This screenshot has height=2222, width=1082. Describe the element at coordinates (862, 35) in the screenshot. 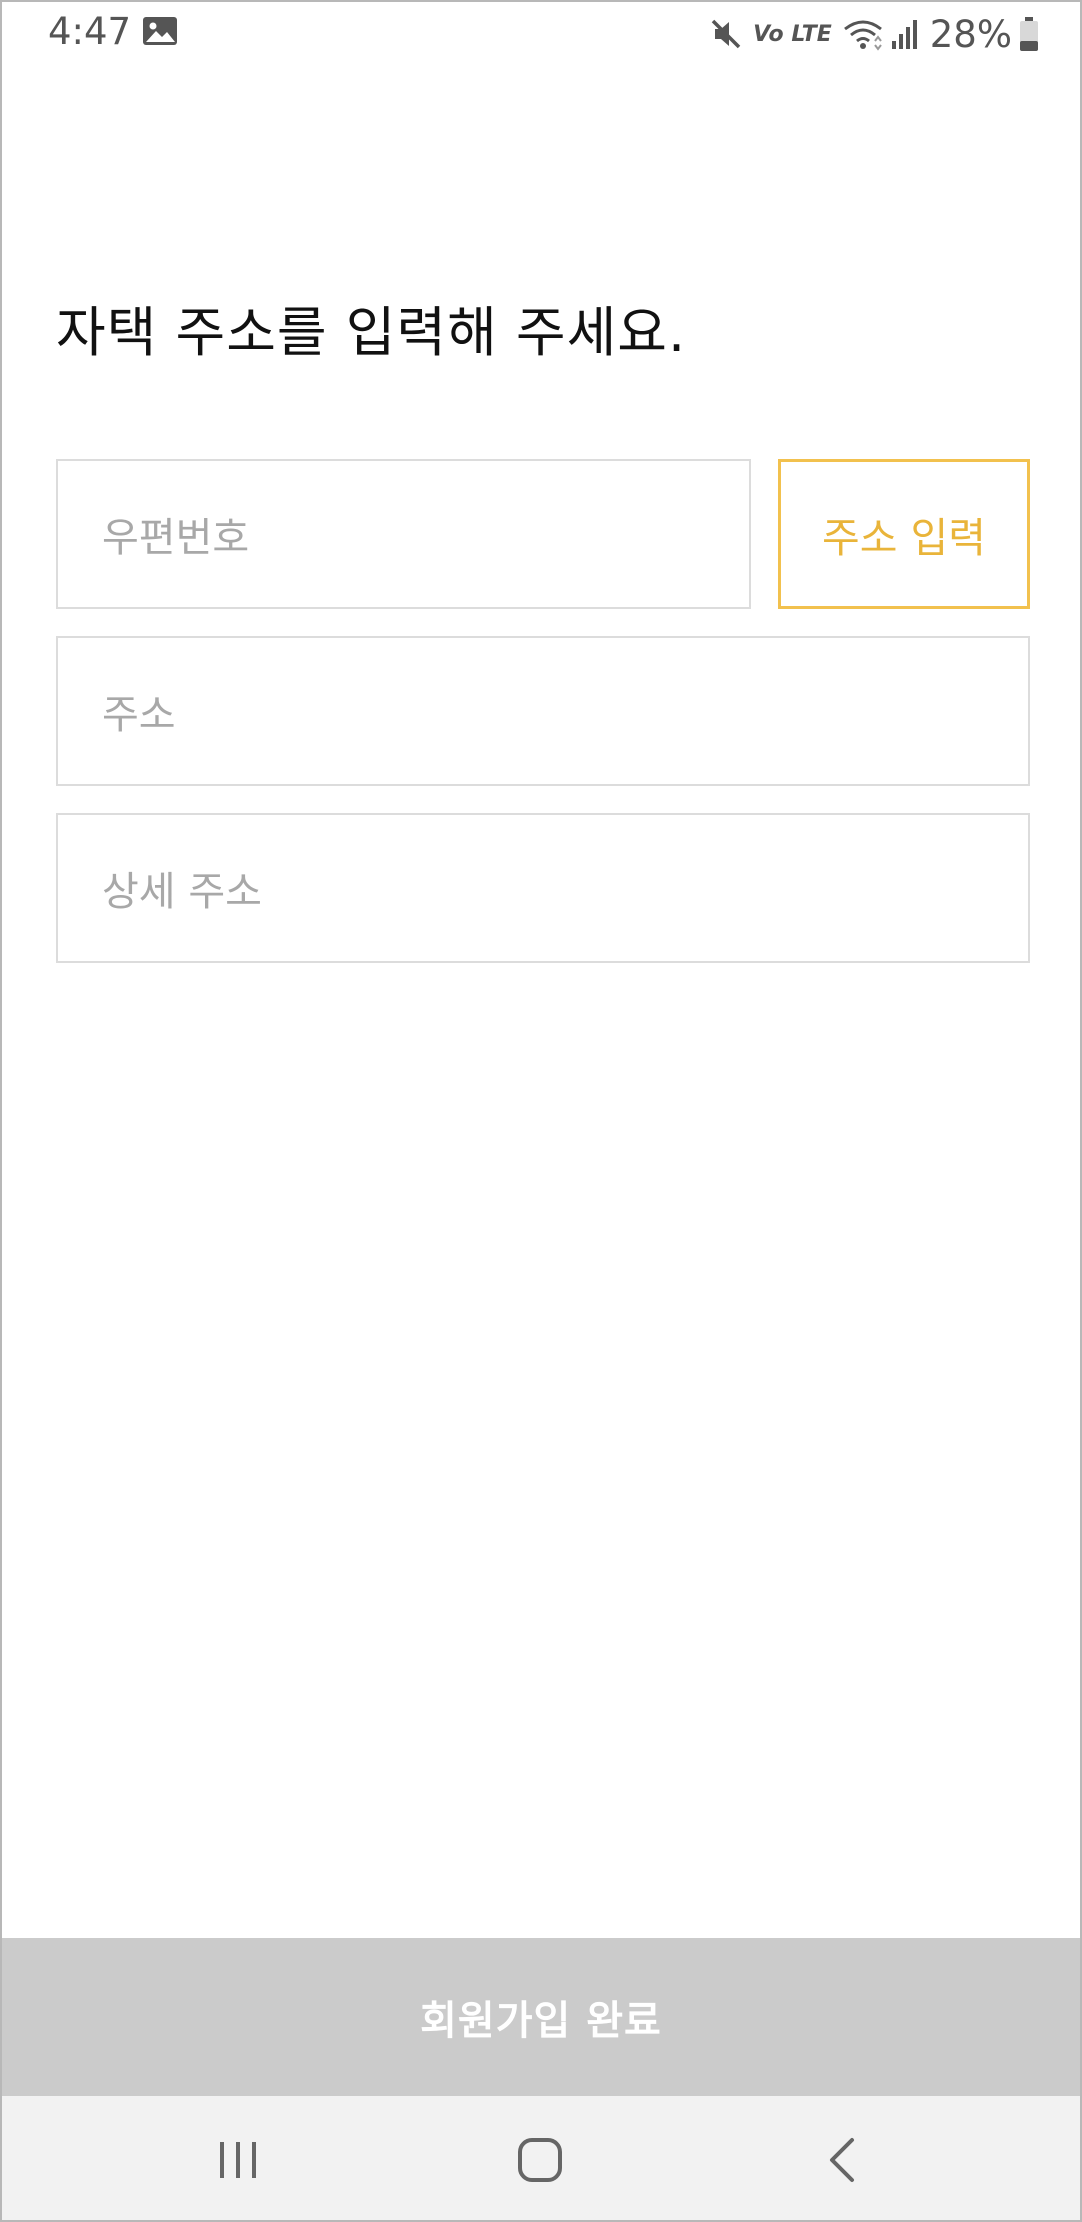

I see `wifi-icon` at that location.